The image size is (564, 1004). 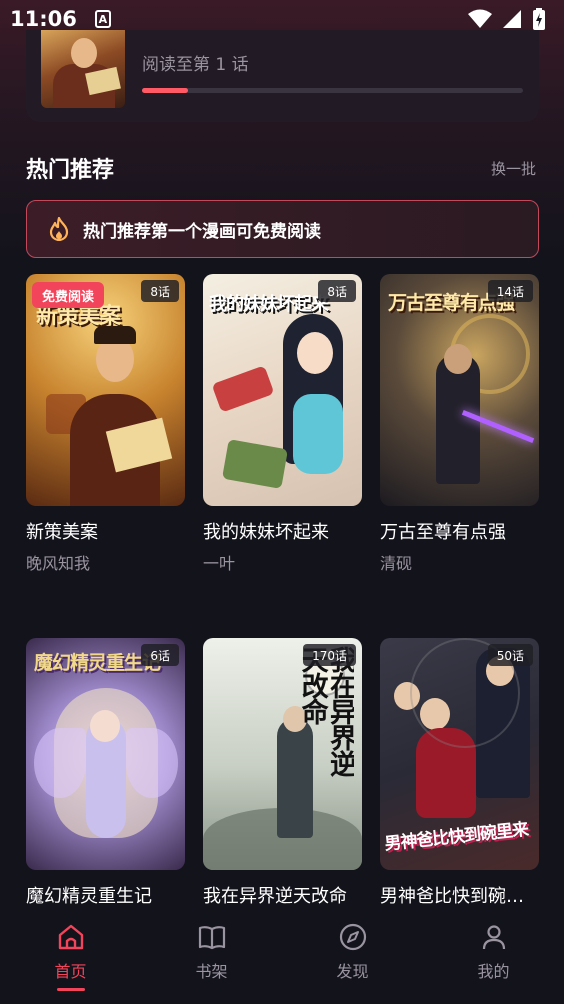 What do you see at coordinates (459, 531) in the screenshot?
I see `comic-title: 万古至尊有点强` at bounding box center [459, 531].